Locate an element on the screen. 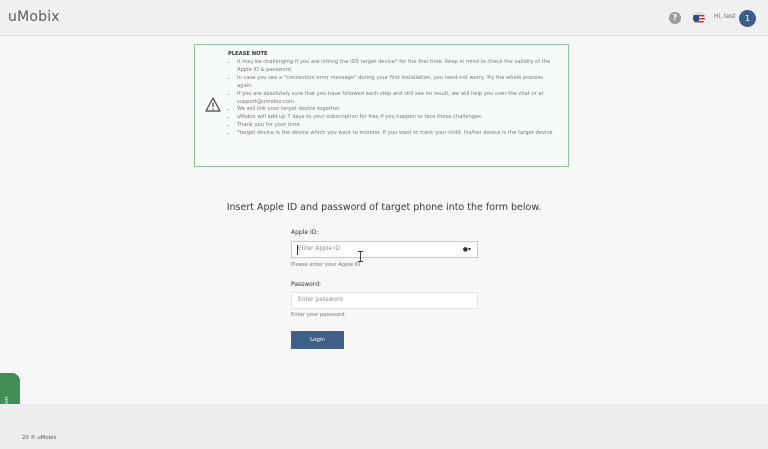  user-greeting: Hi, test is located at coordinates (725, 16).